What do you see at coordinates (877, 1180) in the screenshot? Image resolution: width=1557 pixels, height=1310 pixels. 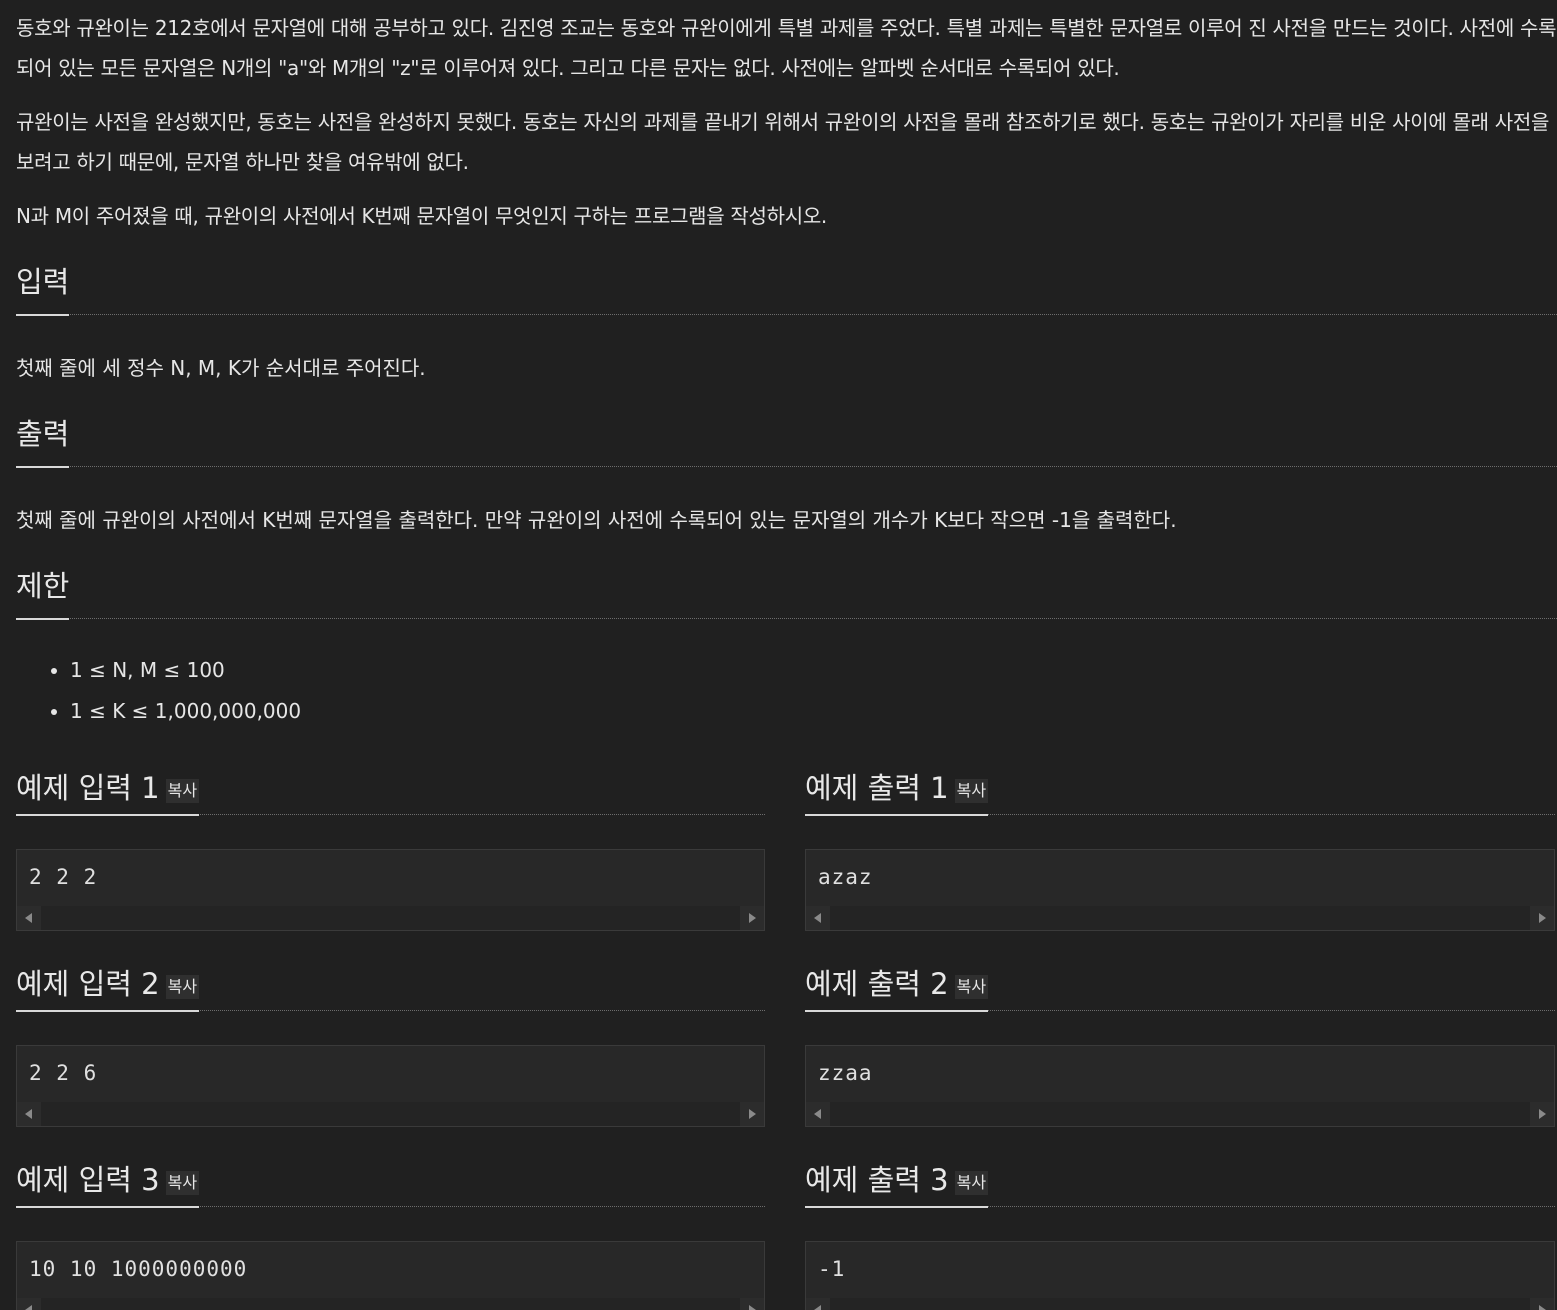 I see `sample-output-title: 예제 출력 3` at bounding box center [877, 1180].